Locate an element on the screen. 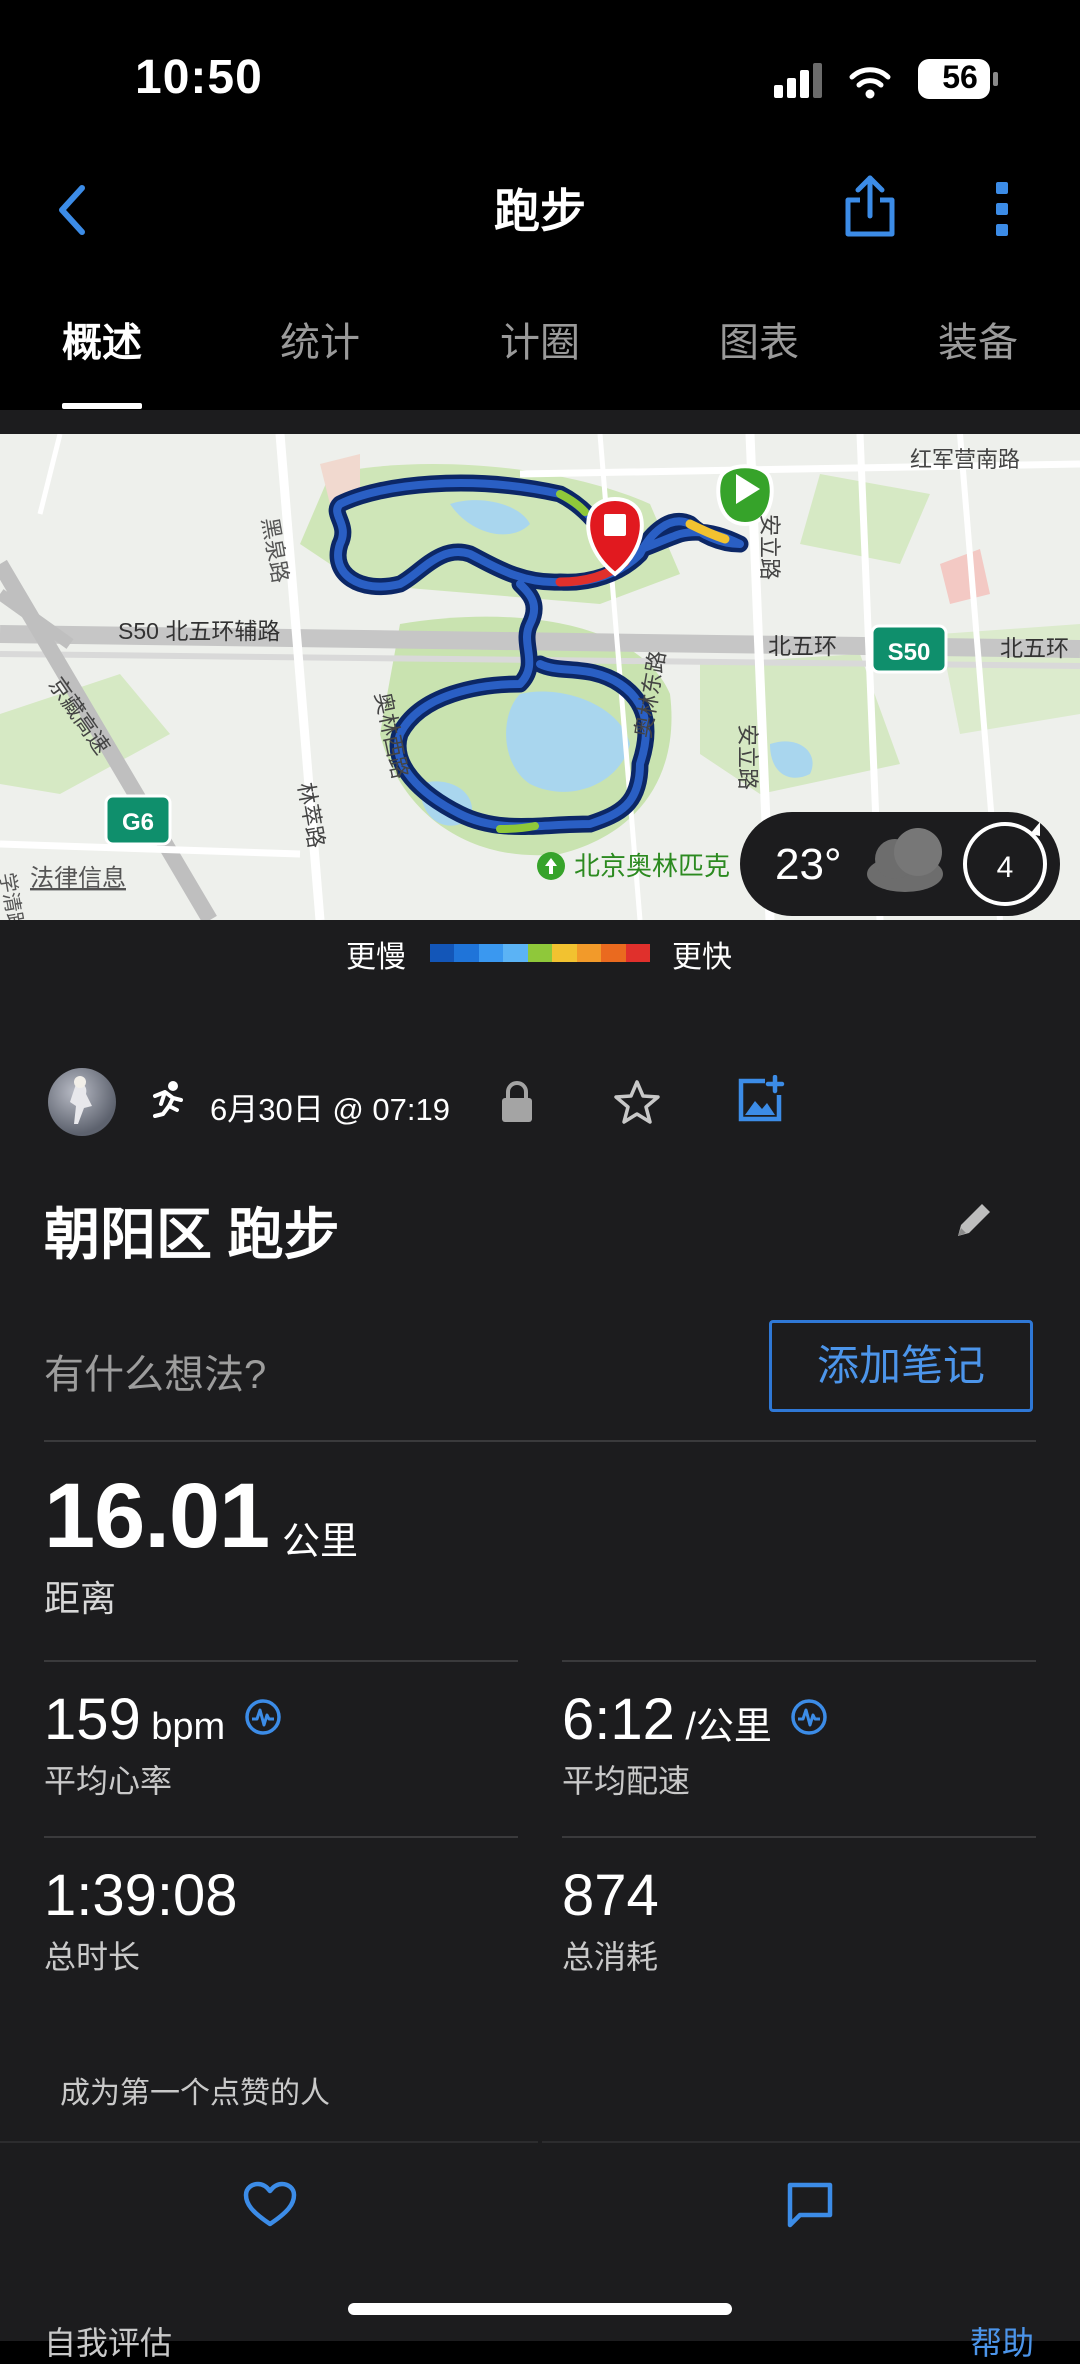 Image resolution: width=1080 pixels, height=2364 pixels. runner-photo is located at coordinates (81, 1100).